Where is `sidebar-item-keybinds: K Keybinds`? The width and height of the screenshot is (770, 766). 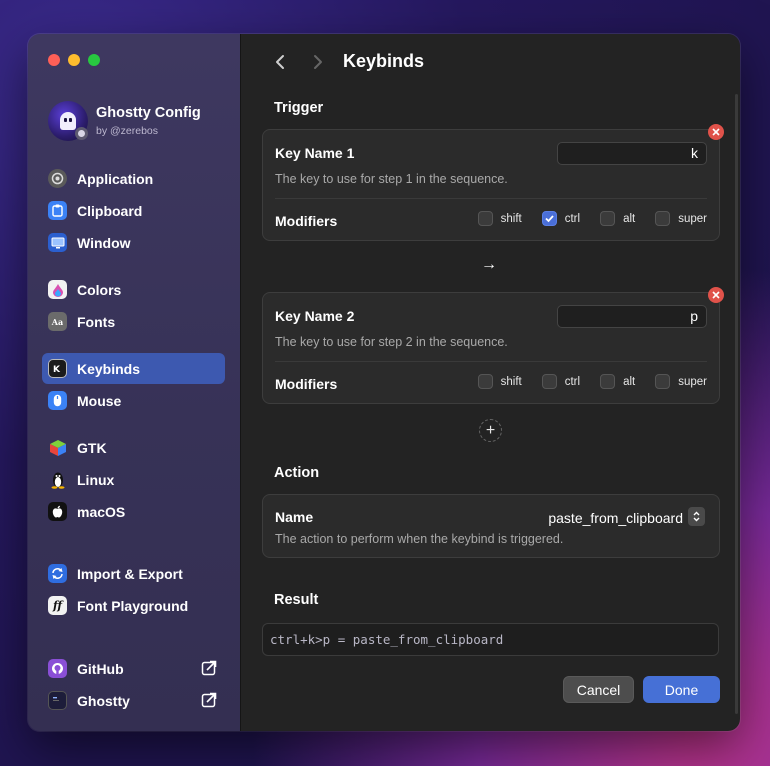 sidebar-item-keybinds: K Keybinds is located at coordinates (133, 368).